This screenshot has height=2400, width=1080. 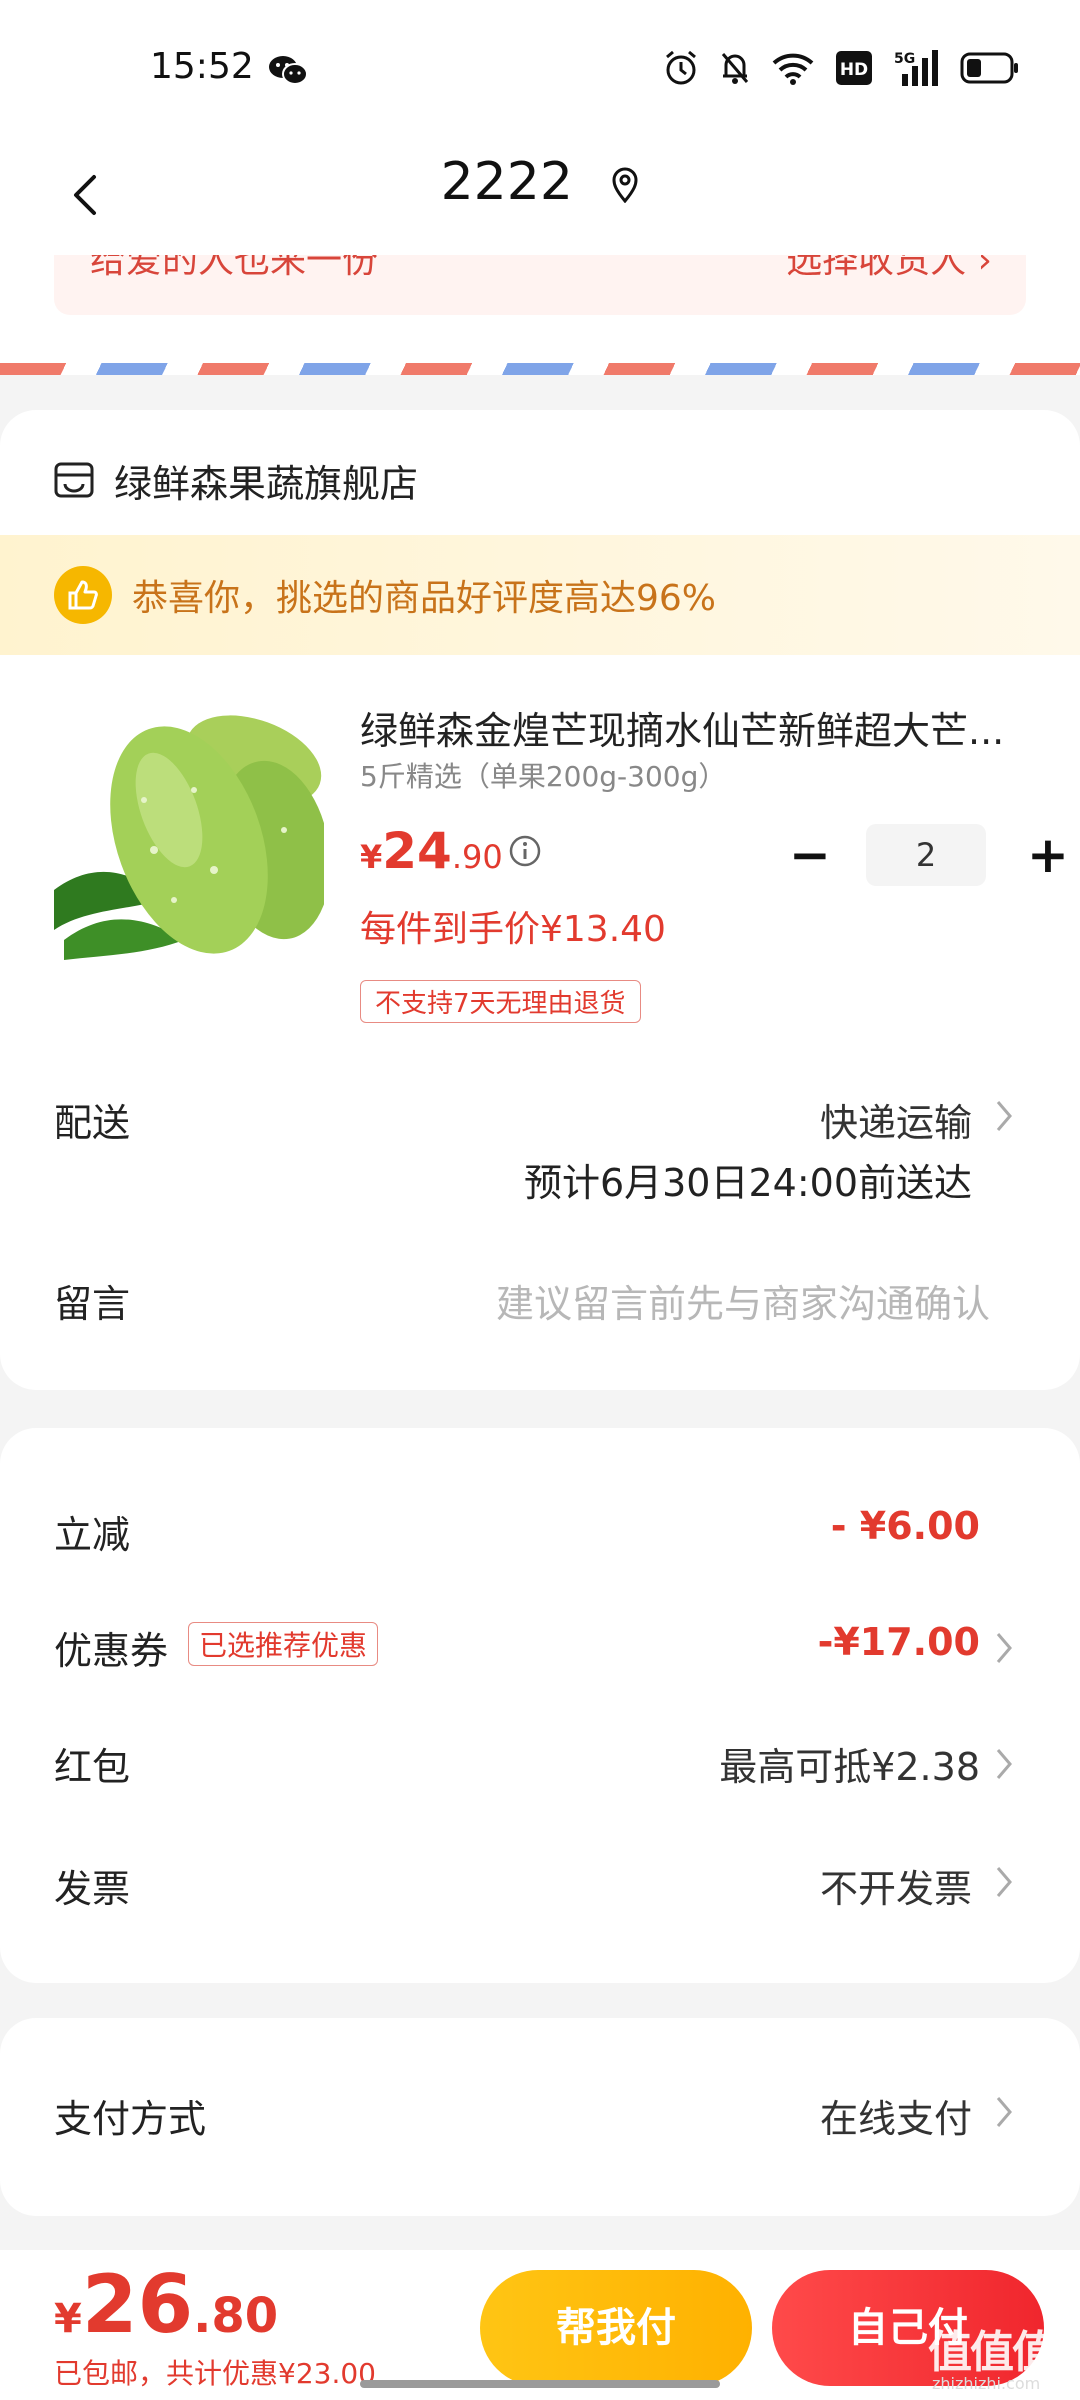 I want to click on coupon-label: 优惠券, so click(x=111, y=1651).